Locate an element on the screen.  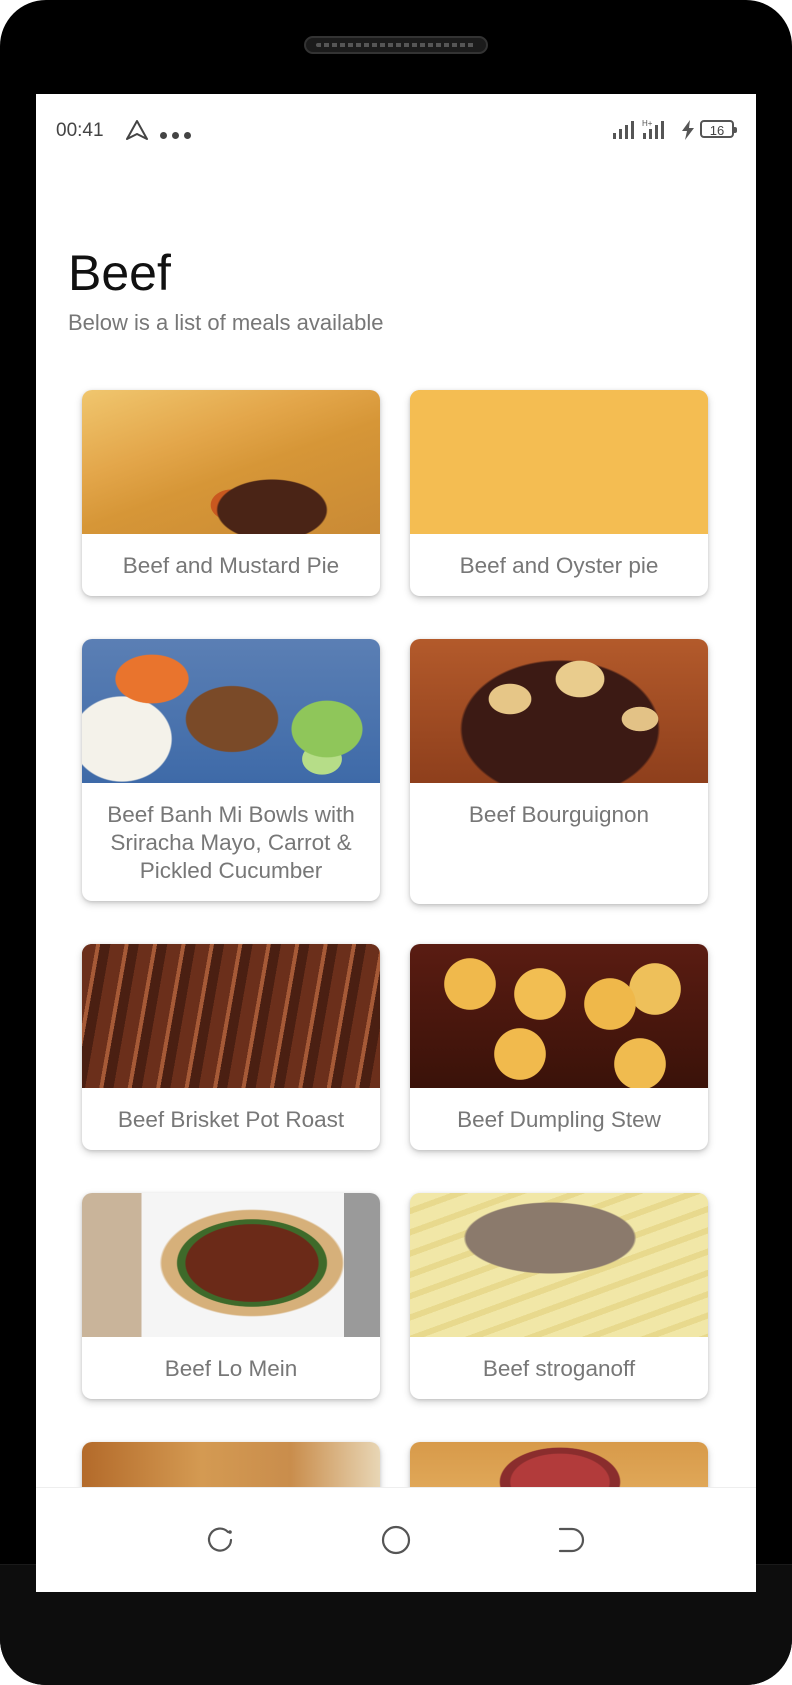
page-title: Beef is located at coordinates (119, 273).